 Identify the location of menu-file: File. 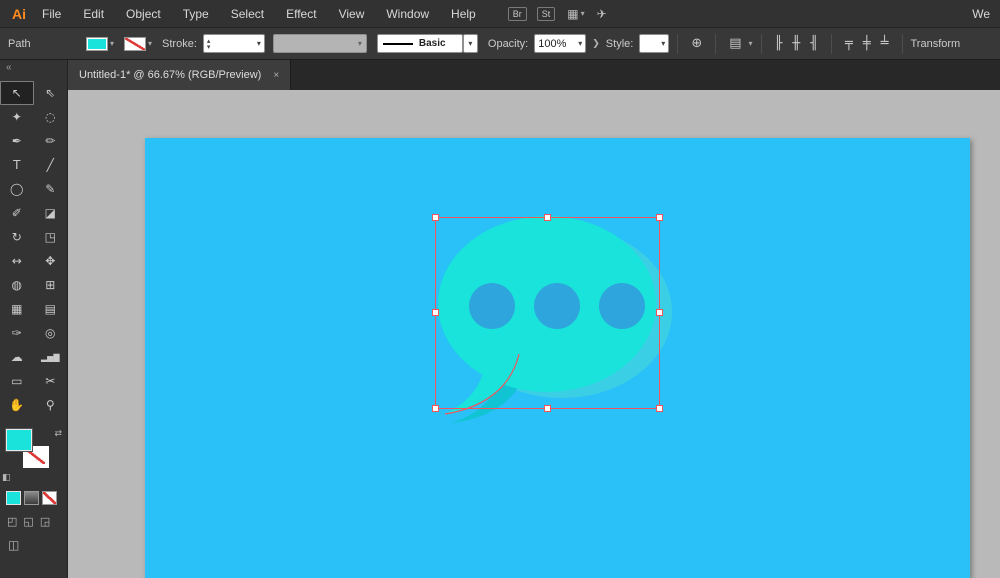
(58, 14).